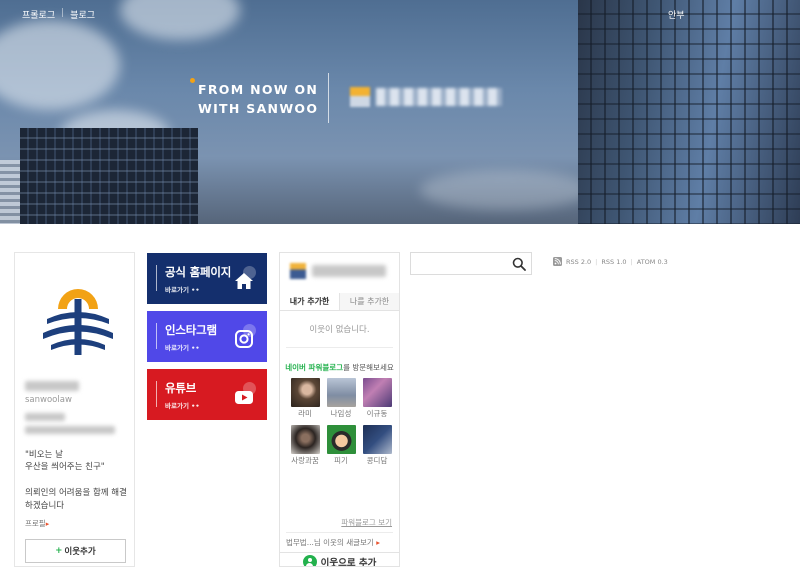 The image size is (800, 567). I want to click on homepage-banner: 공식 홈페이지 바로가기 ••, so click(207, 278).